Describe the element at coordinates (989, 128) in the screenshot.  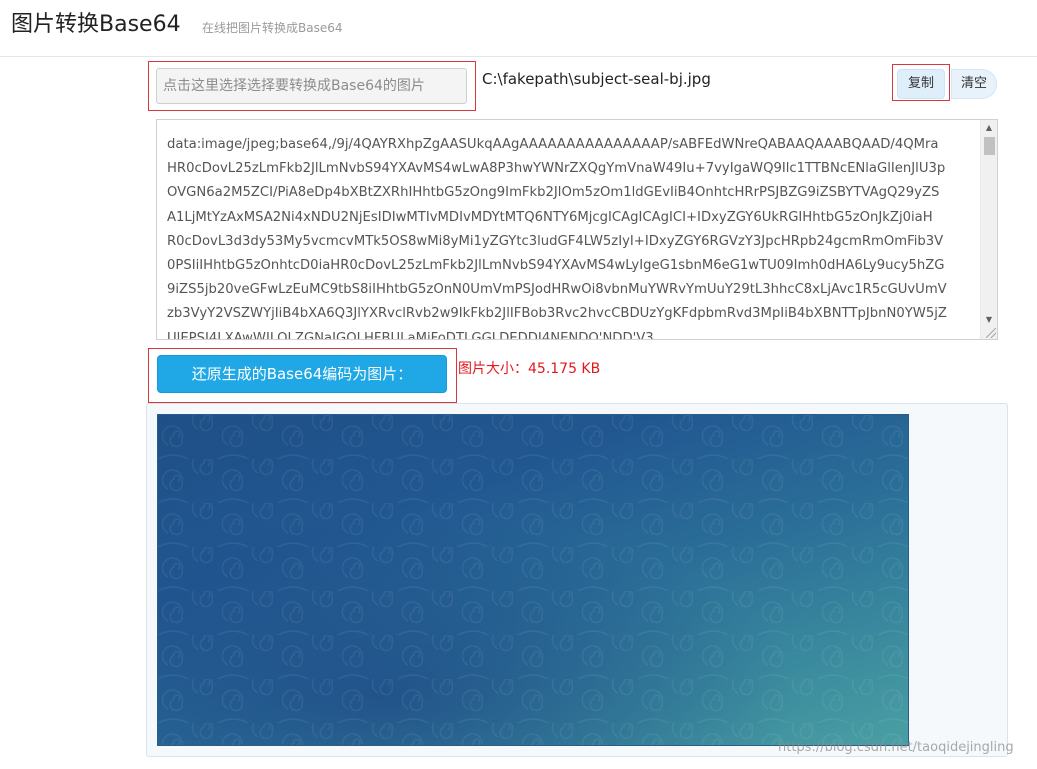
I see `scroll-up-arrow-icon: ▲` at that location.